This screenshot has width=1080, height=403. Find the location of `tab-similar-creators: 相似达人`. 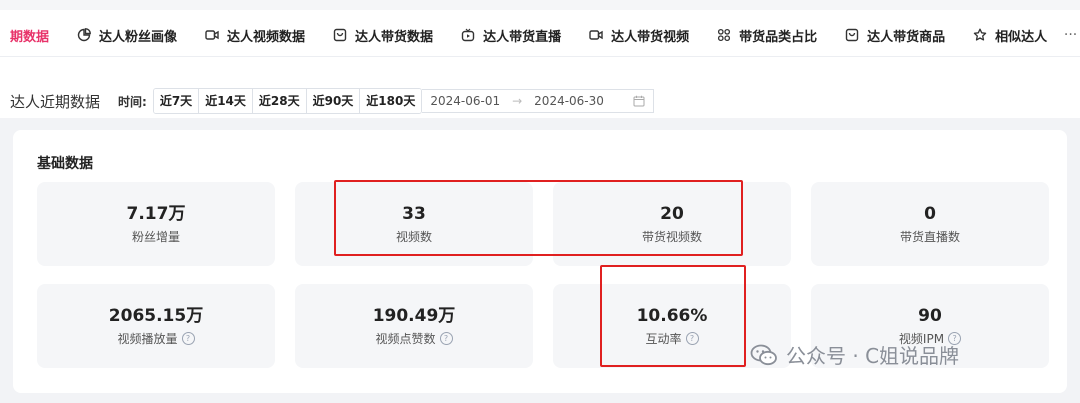

tab-similar-creators: 相似达人 is located at coordinates (1010, 35).